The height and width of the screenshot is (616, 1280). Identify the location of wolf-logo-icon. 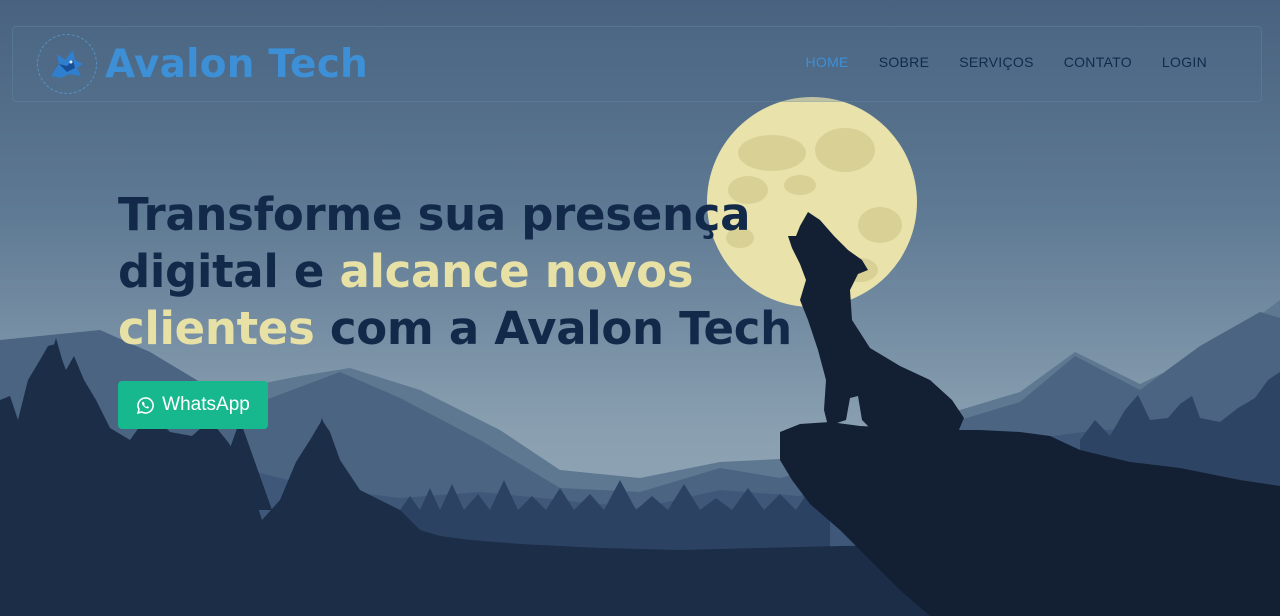
(67, 64).